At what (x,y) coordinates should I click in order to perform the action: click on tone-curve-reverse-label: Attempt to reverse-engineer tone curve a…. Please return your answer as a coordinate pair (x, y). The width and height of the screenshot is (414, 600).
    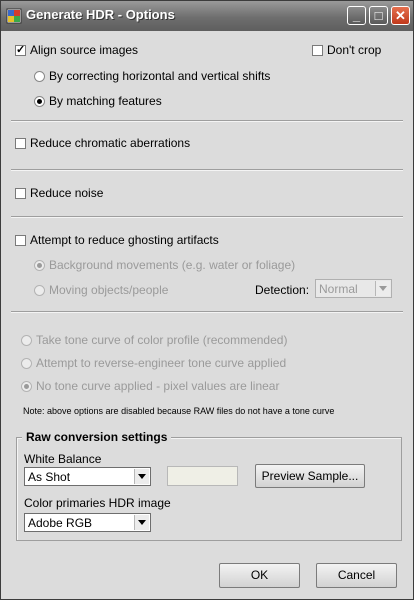
    Looking at the image, I should click on (161, 363).